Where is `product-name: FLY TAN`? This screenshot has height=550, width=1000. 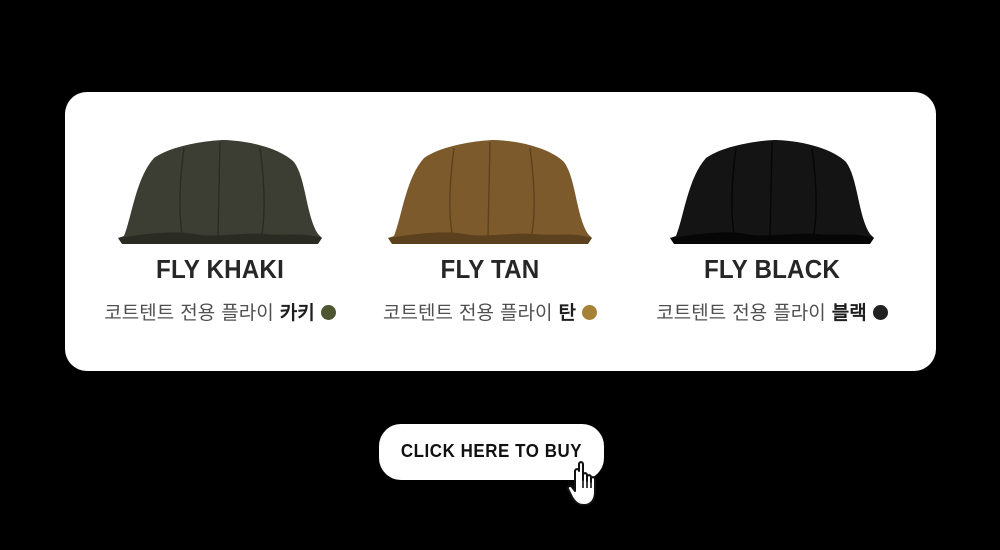
product-name: FLY TAN is located at coordinates (490, 269).